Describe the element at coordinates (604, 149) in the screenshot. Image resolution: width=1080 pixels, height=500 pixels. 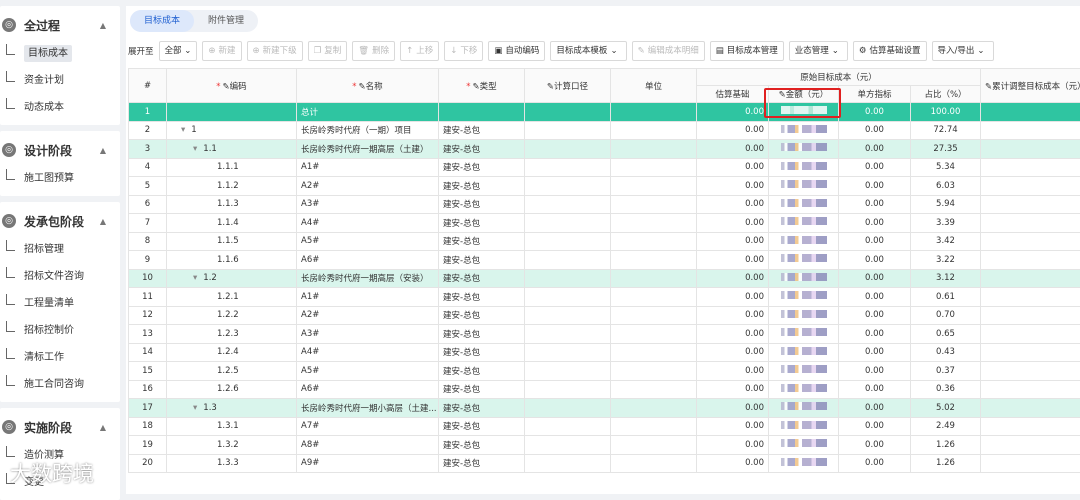
I see `table-row: 3▾1.1长房岭秀时代府一期高层（土建）建安-总包0.000.0027.35` at that location.